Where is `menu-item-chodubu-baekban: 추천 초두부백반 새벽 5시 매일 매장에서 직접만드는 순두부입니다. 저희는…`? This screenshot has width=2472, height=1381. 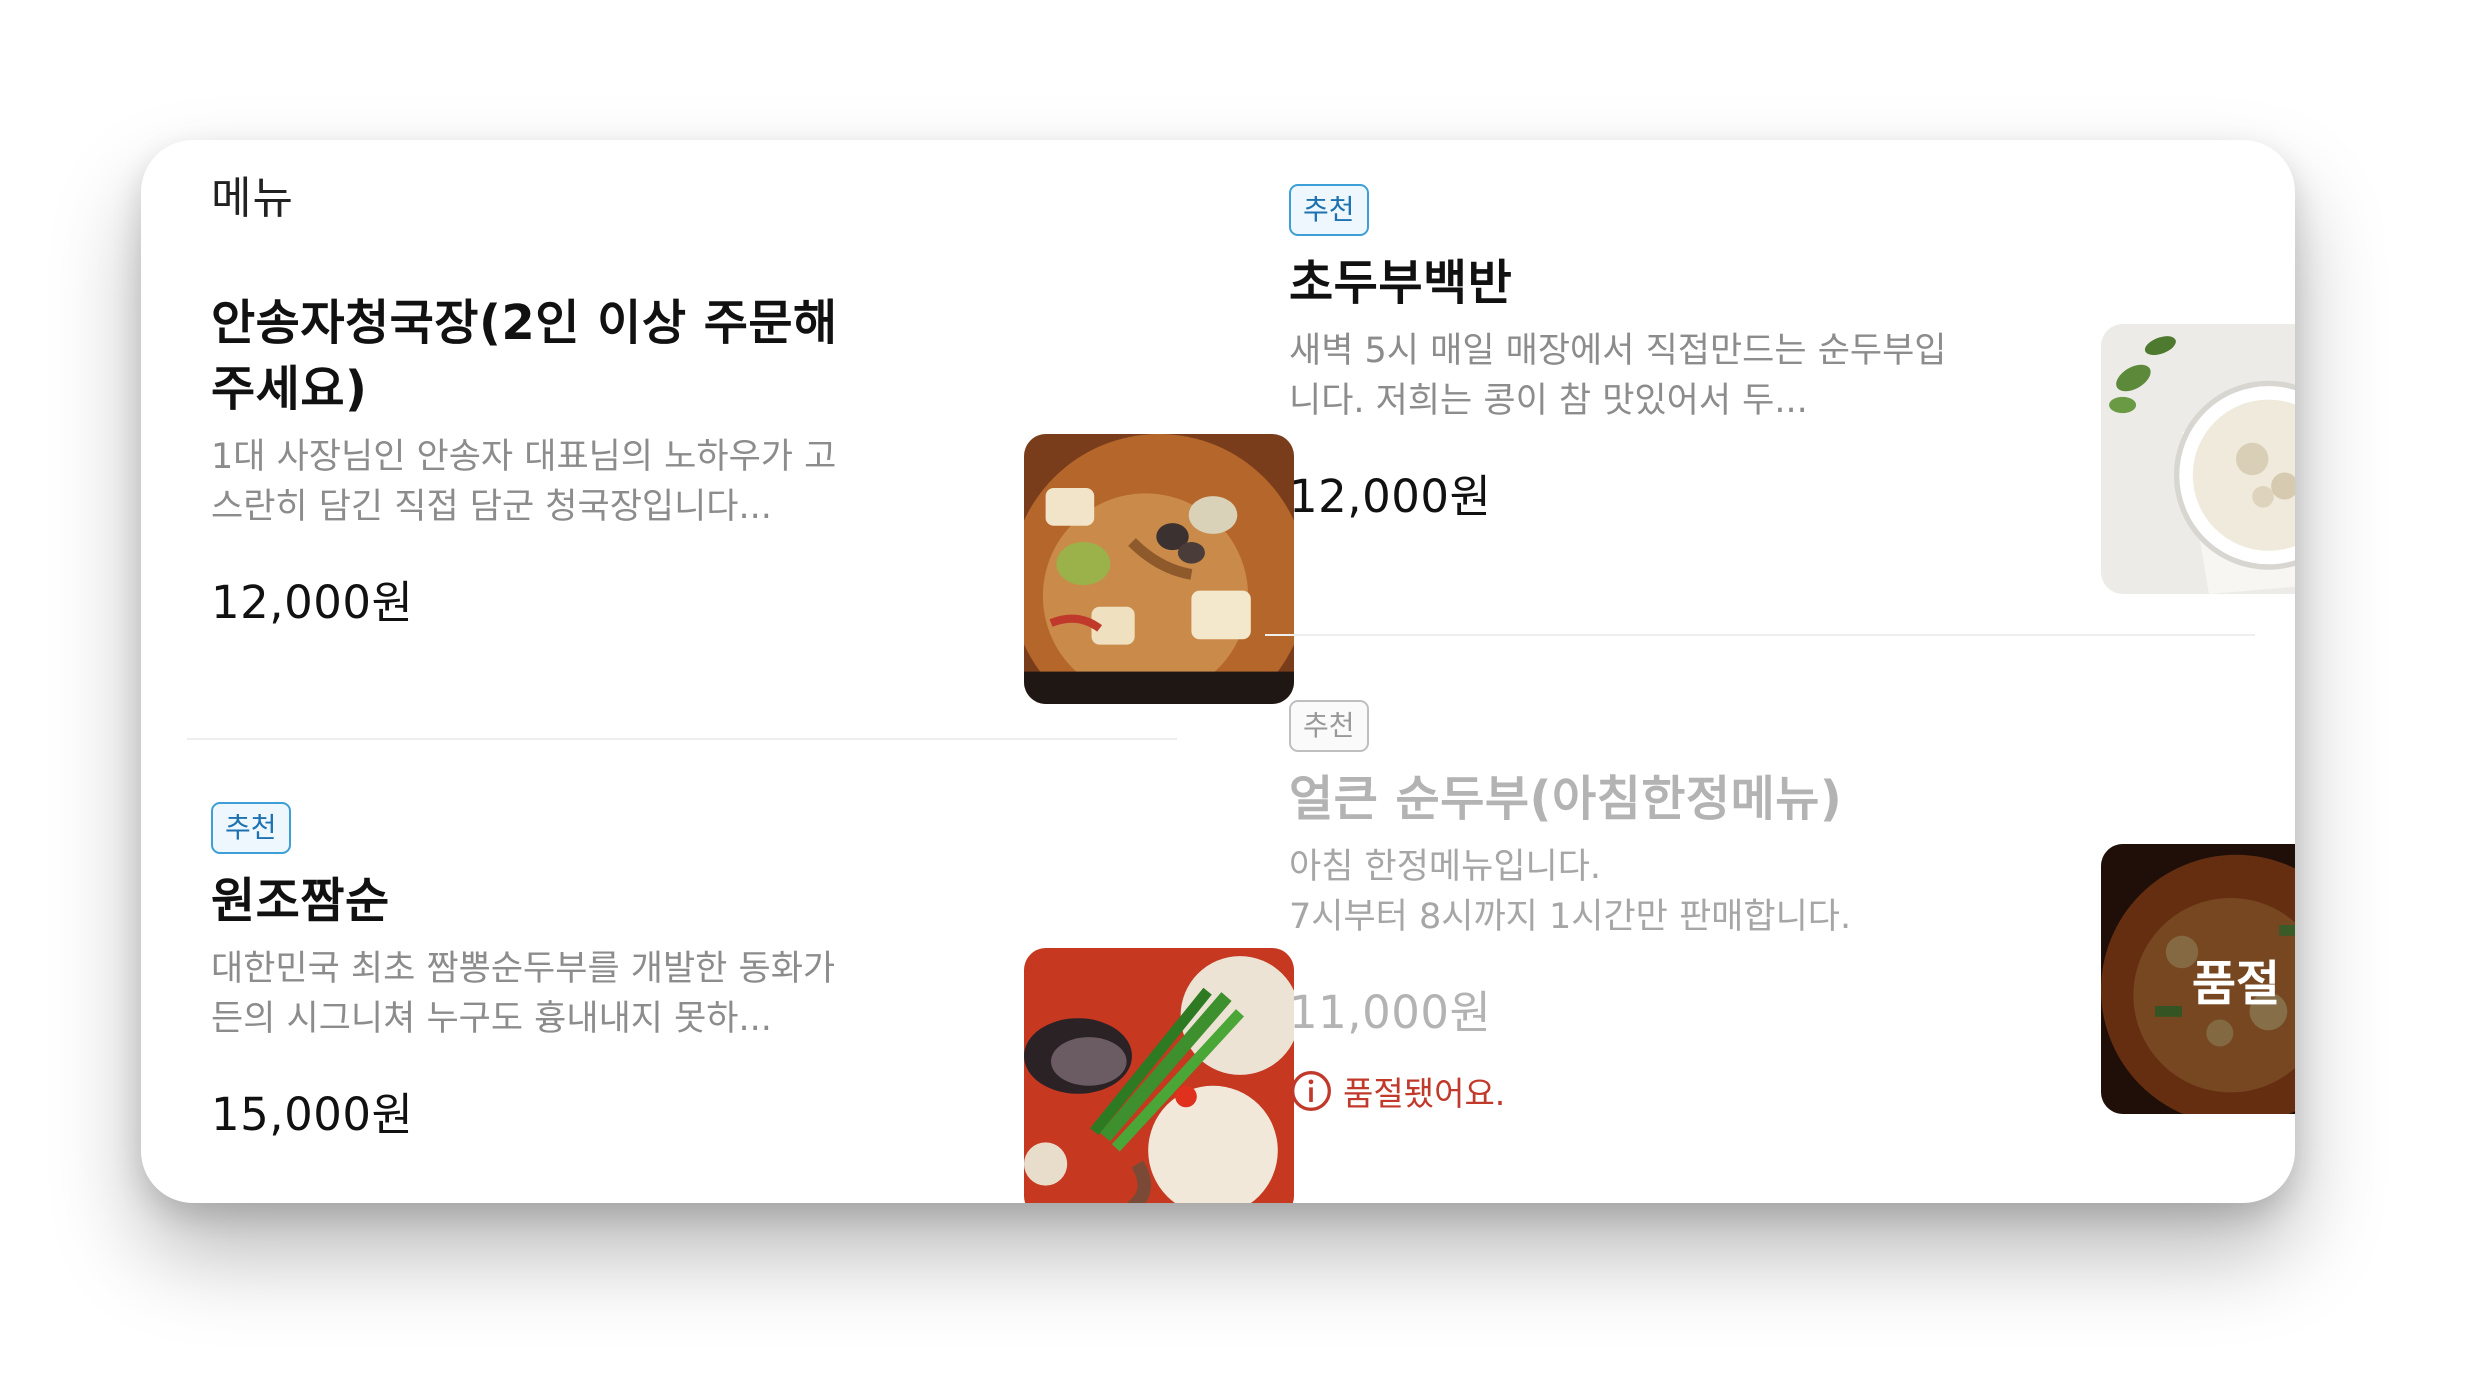
menu-item-chodubu-baekban: 추천 초두부백반 새벽 5시 매일 매장에서 직접만드는 순두부입니다. 저희는… is located at coordinates (1792, 389).